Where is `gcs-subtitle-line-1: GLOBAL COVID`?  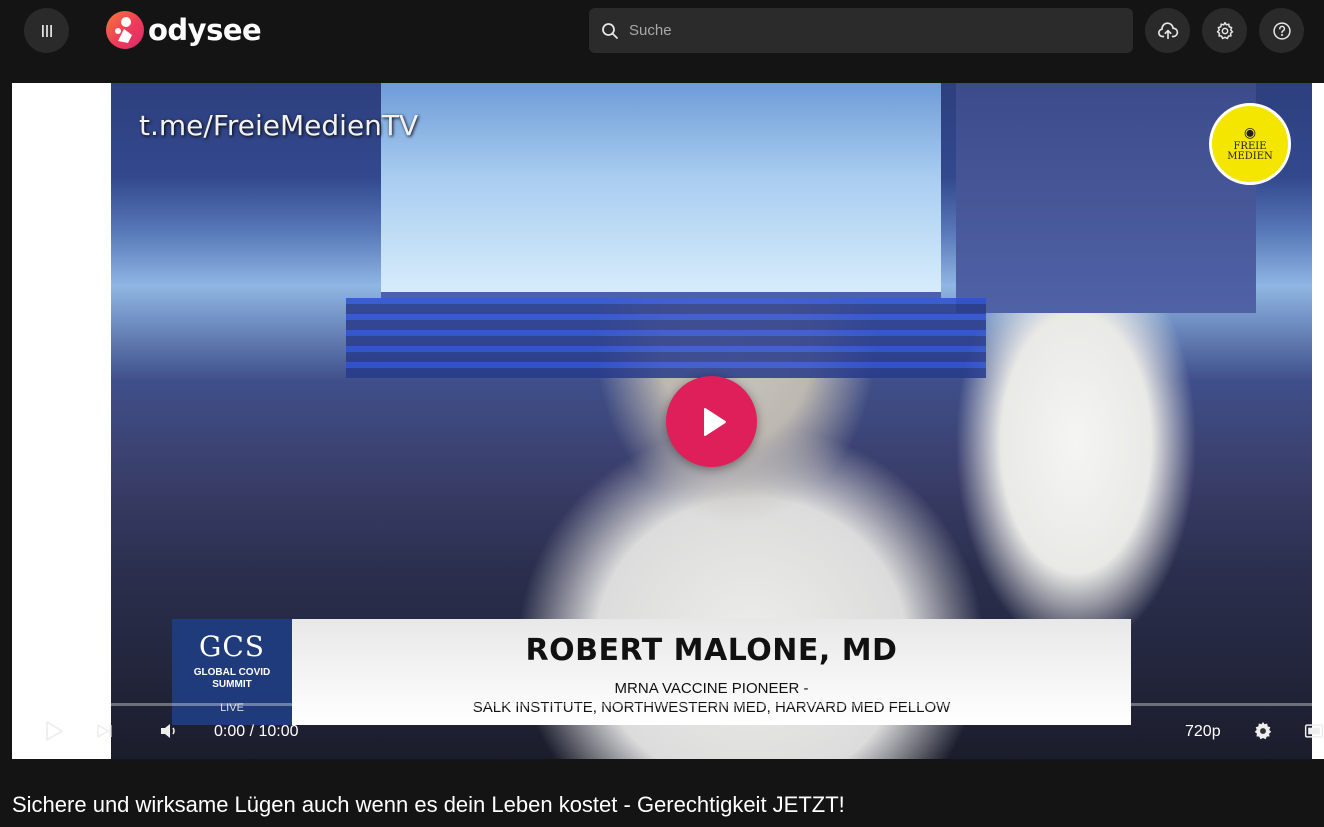
gcs-subtitle-line-1: GLOBAL COVID is located at coordinates (232, 672).